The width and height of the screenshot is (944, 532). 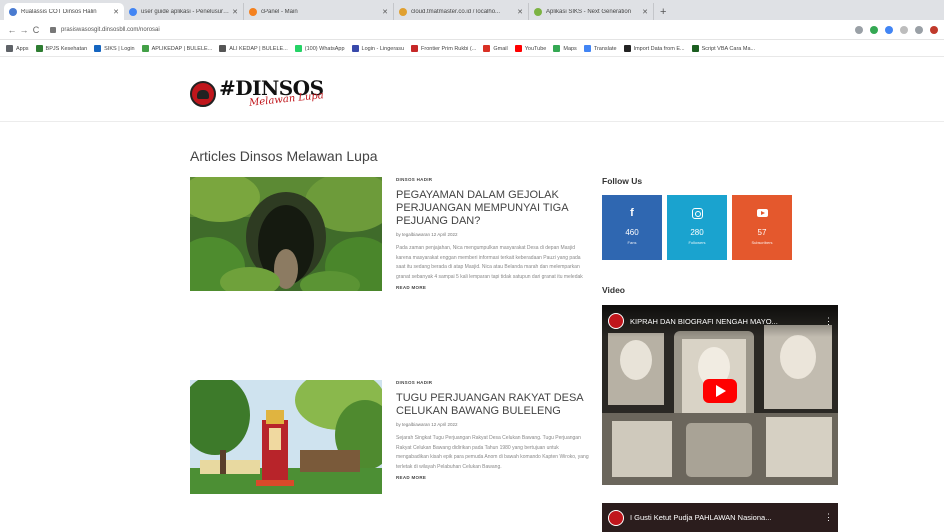 What do you see at coordinates (613, 290) in the screenshot?
I see `video-section-title: Video` at bounding box center [613, 290].